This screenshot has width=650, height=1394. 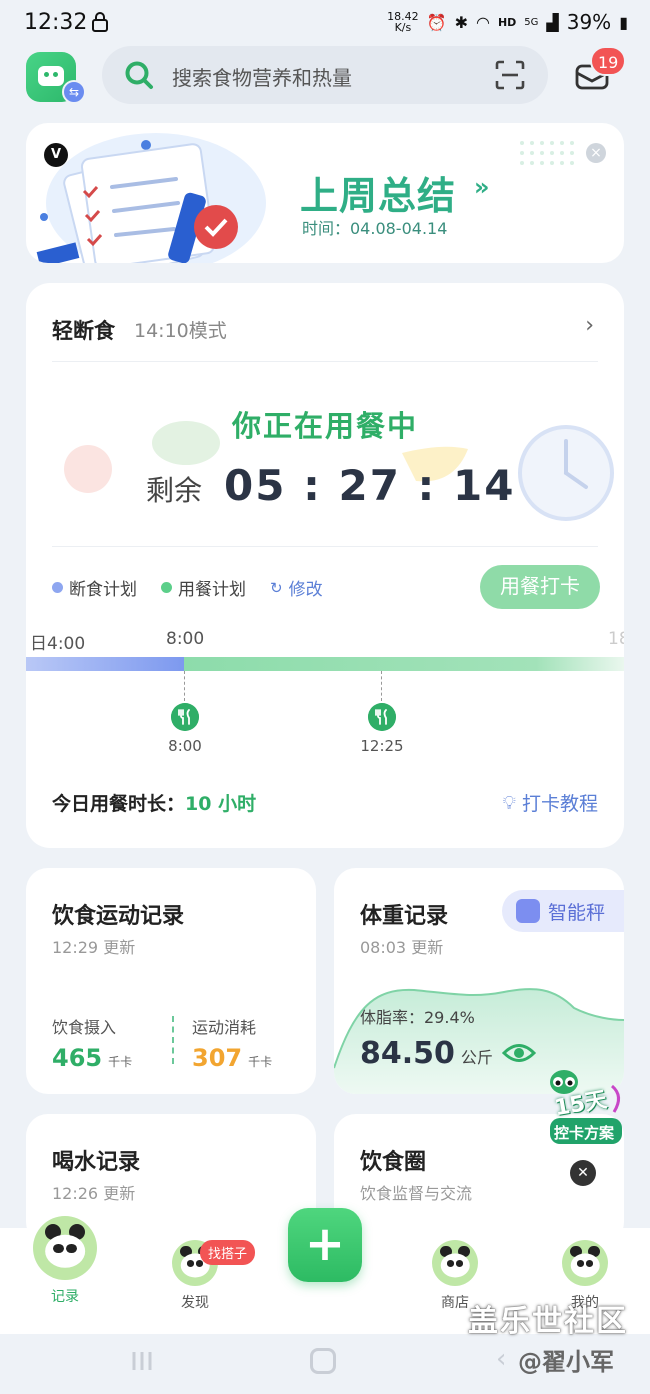 What do you see at coordinates (185, 639) in the screenshot?
I see `timeline-eat-start-label: 8:00` at bounding box center [185, 639].